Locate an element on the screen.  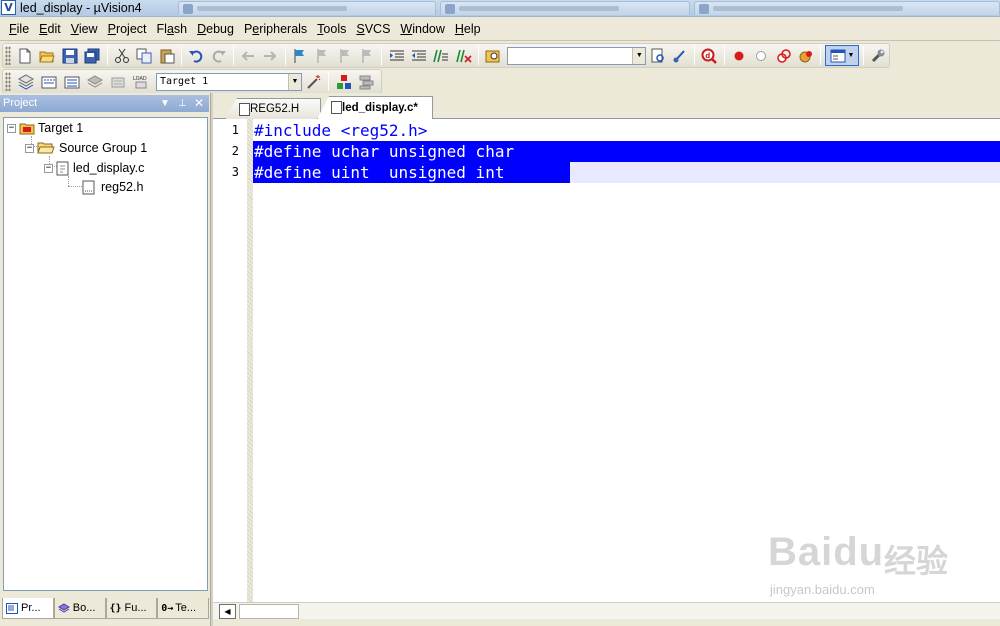
menu-item: Help is located at coordinates (468, 29).